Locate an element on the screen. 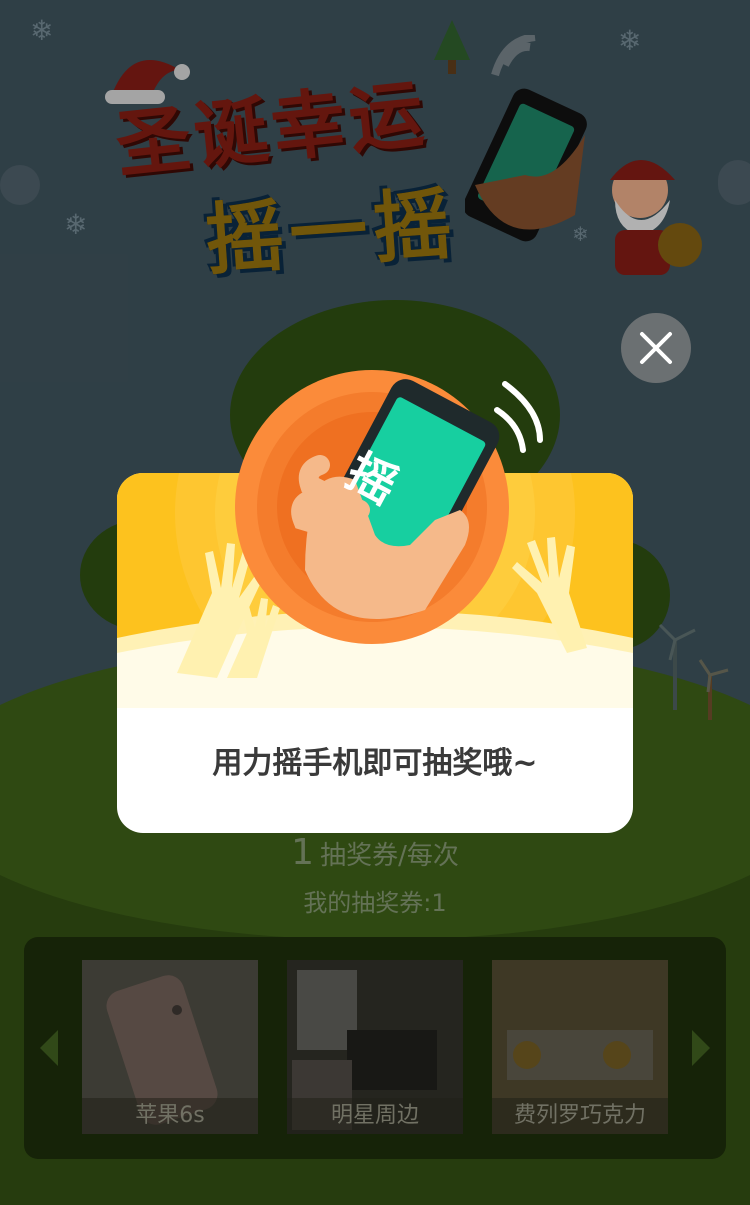  close-button is located at coordinates (656, 348).